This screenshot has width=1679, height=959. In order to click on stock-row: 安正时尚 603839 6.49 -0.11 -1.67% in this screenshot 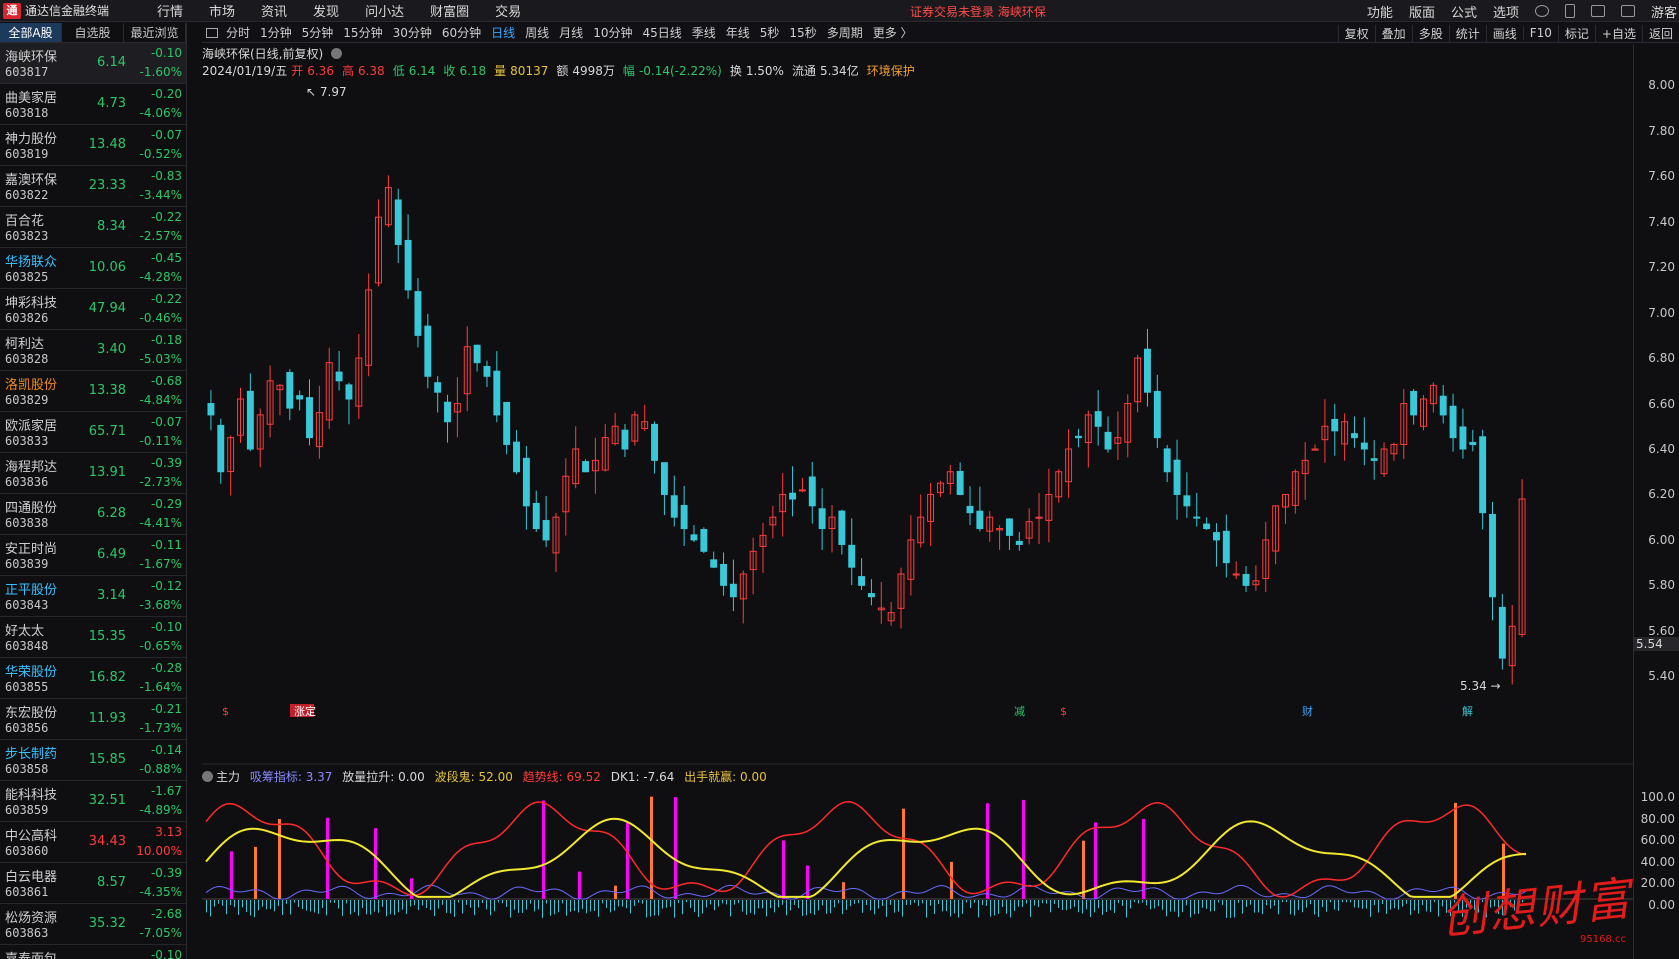, I will do `click(93, 555)`.